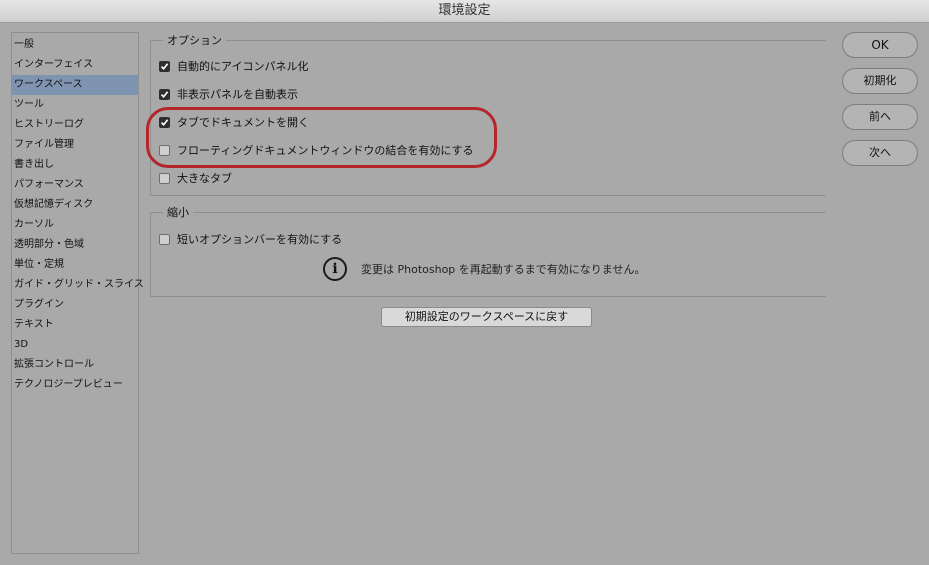  I want to click on sidebar-item-performance: パフォーマンス, so click(75, 185).